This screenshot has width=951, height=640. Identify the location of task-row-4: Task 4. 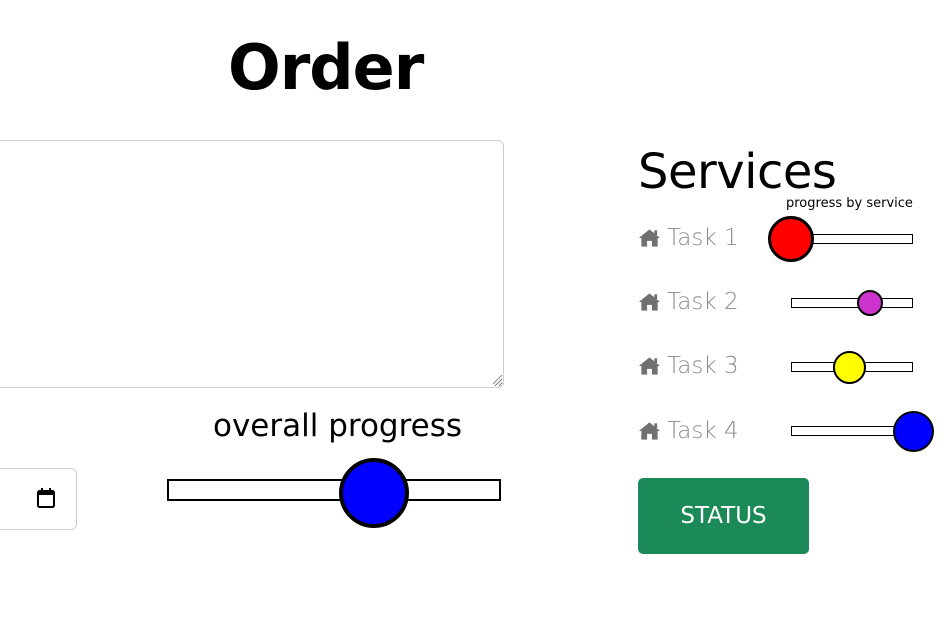
(688, 431).